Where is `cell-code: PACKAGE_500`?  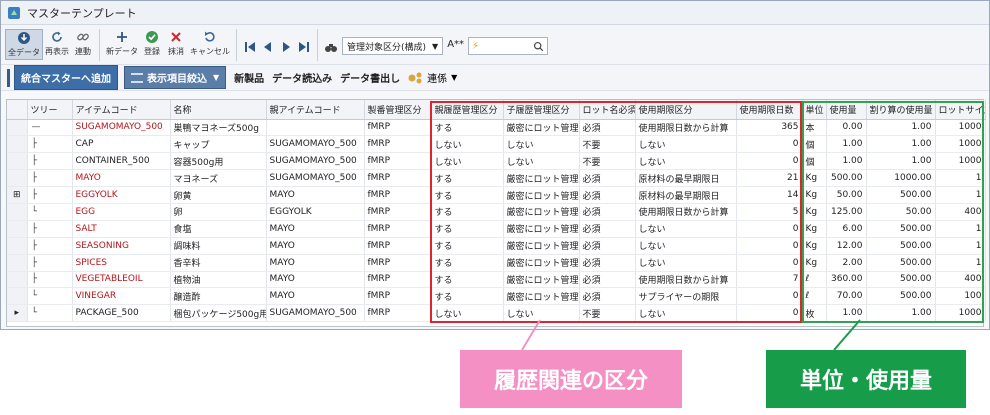
cell-code: PACKAGE_500 is located at coordinates (121, 313).